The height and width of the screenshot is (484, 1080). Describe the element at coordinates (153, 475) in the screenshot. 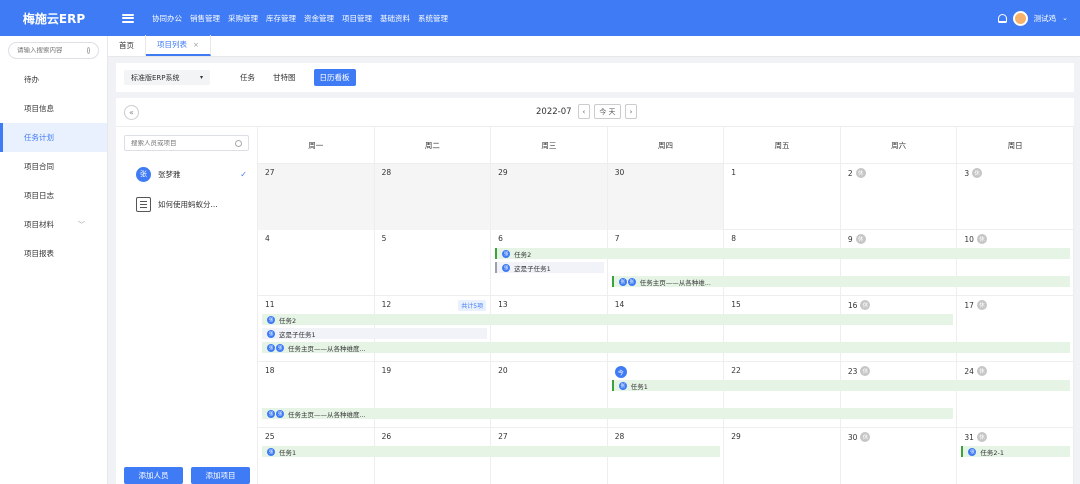

I see `add-member-button: 添加人员` at that location.